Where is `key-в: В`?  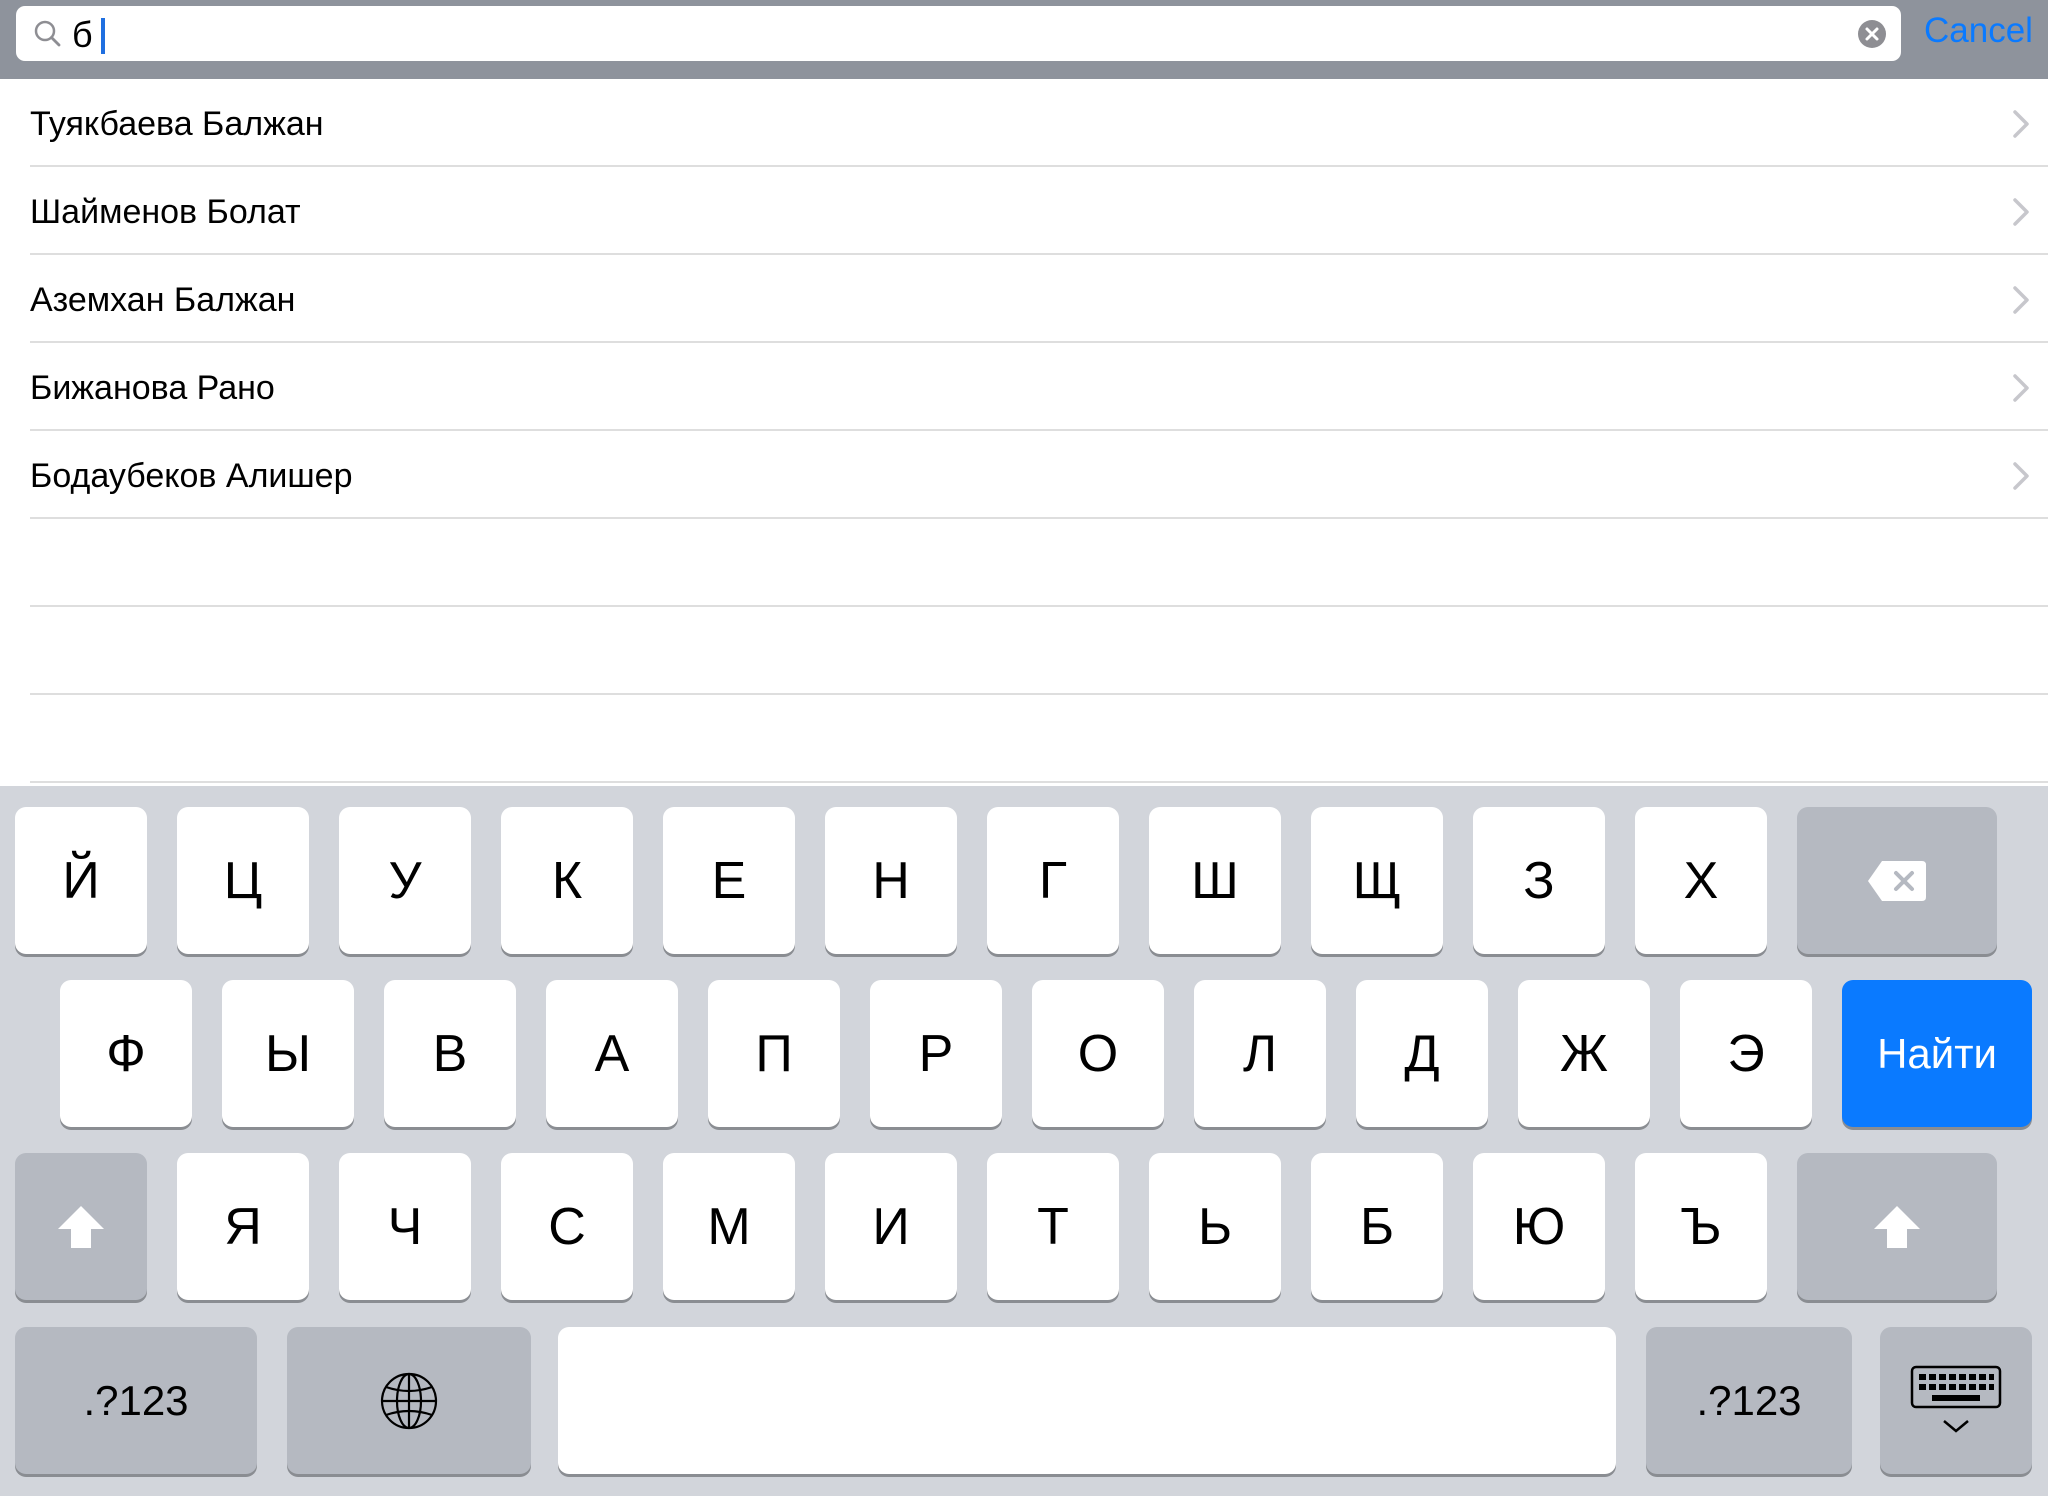
key-в: В is located at coordinates (450, 1053).